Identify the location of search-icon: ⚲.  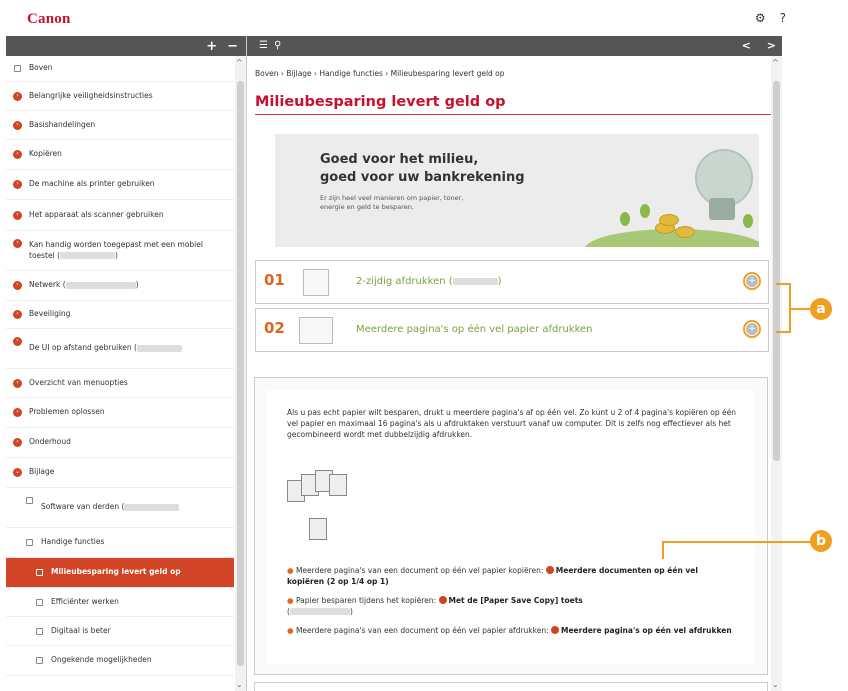
(277, 45).